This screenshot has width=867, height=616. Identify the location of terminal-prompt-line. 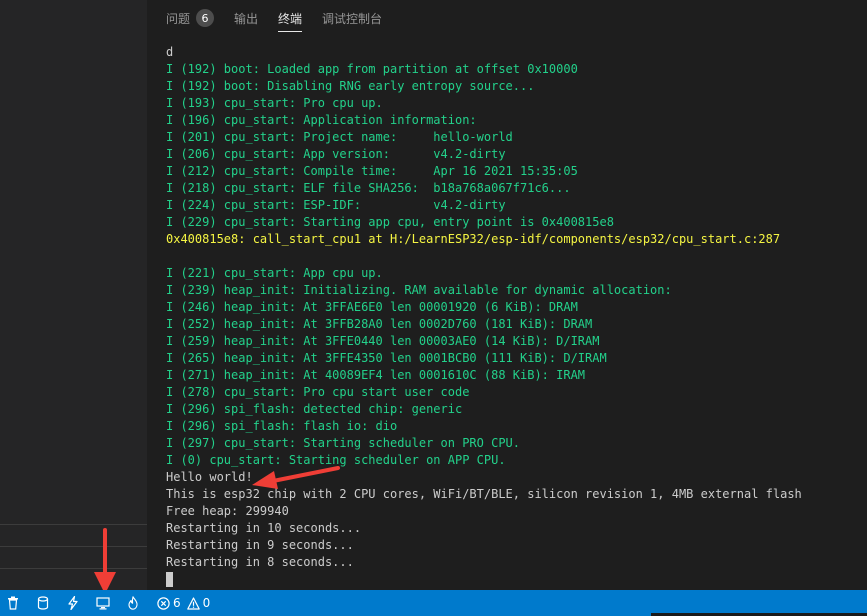
(511, 579).